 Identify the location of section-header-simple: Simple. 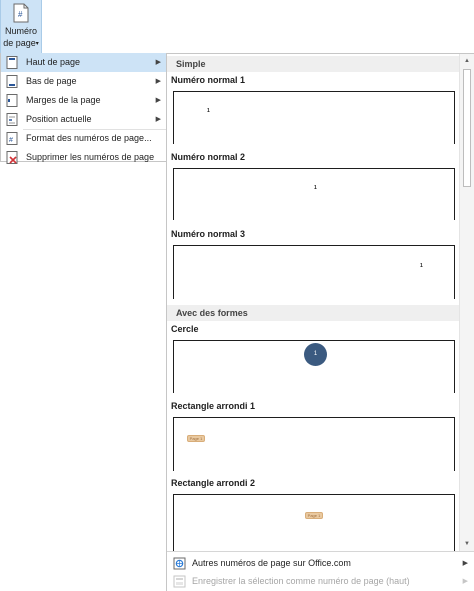
(313, 64).